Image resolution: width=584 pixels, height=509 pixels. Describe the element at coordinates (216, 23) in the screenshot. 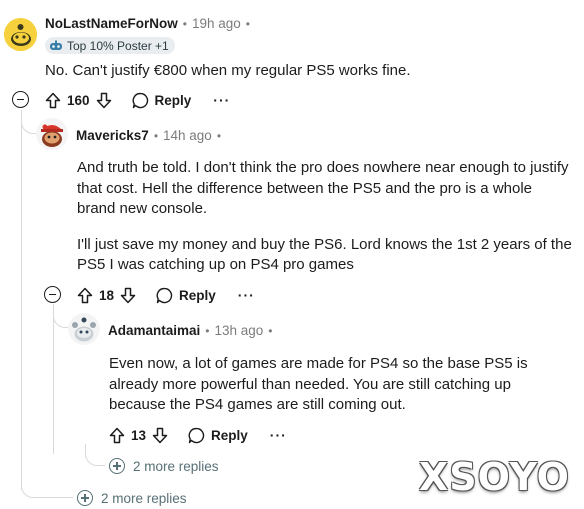

I see `timestamp: 19h ago` at that location.